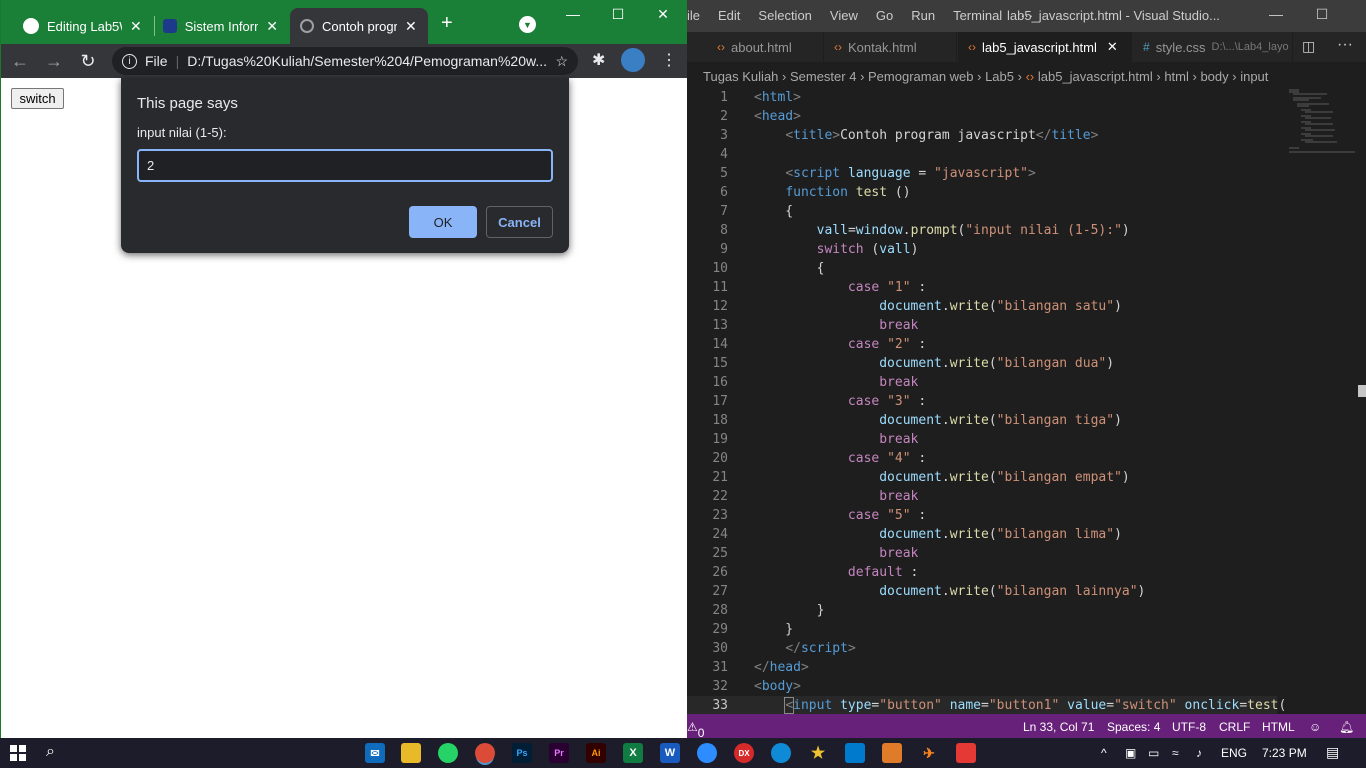 This screenshot has width=1366, height=768. What do you see at coordinates (663, 14) in the screenshot?
I see `close-window-icon: ✕` at bounding box center [663, 14].